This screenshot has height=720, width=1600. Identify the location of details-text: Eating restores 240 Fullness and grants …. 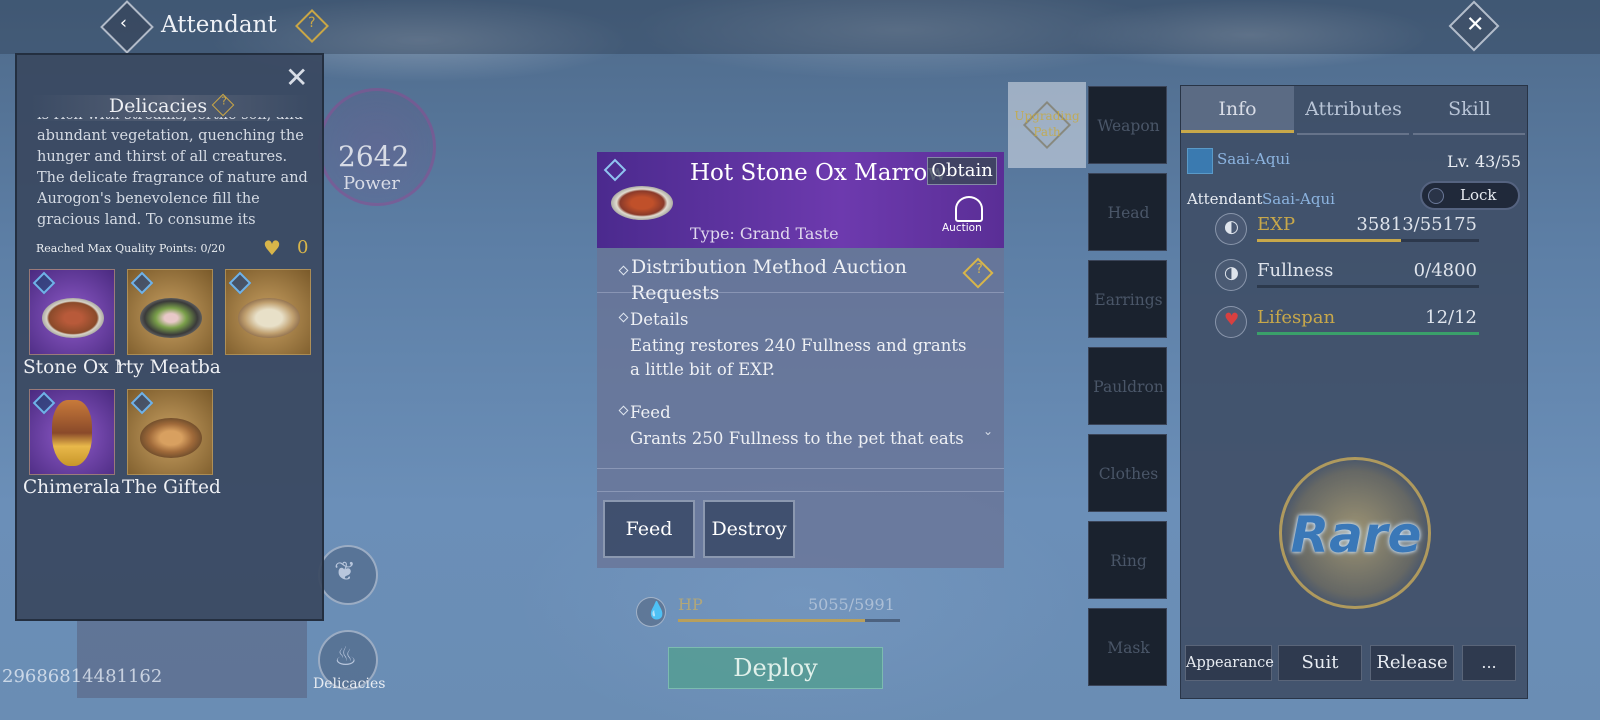
(798, 357).